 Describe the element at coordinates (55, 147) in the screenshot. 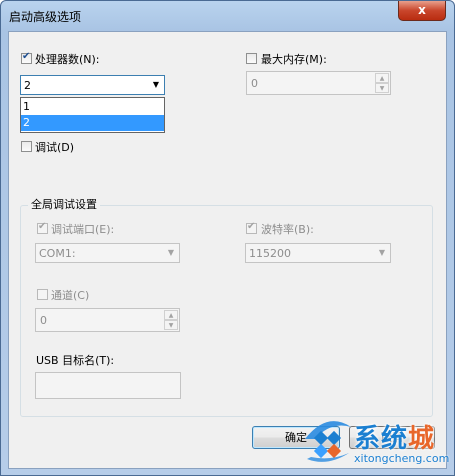

I see `debug-label: 调试(D)` at that location.